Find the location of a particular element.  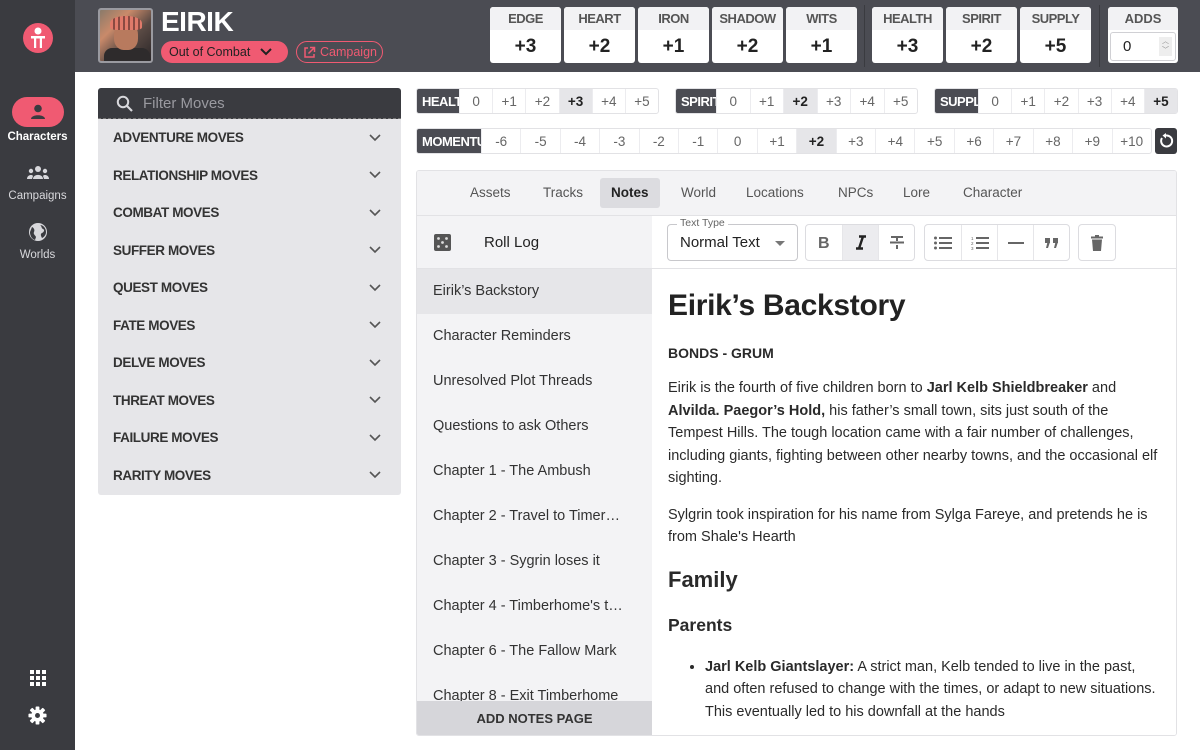

tab-locations: Locations is located at coordinates (775, 193).